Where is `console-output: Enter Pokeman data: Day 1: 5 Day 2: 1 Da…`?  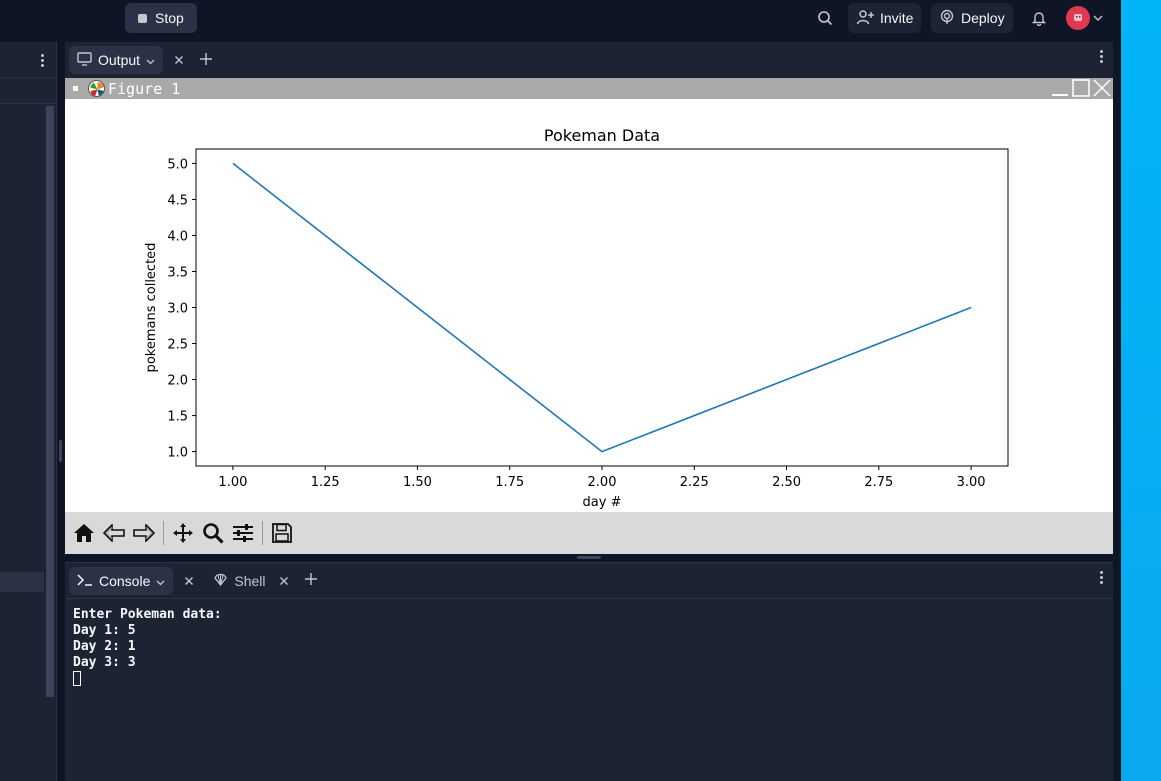 console-output: Enter Pokeman data: Day 1: 5 Day 2: 1 Da… is located at coordinates (589, 647).